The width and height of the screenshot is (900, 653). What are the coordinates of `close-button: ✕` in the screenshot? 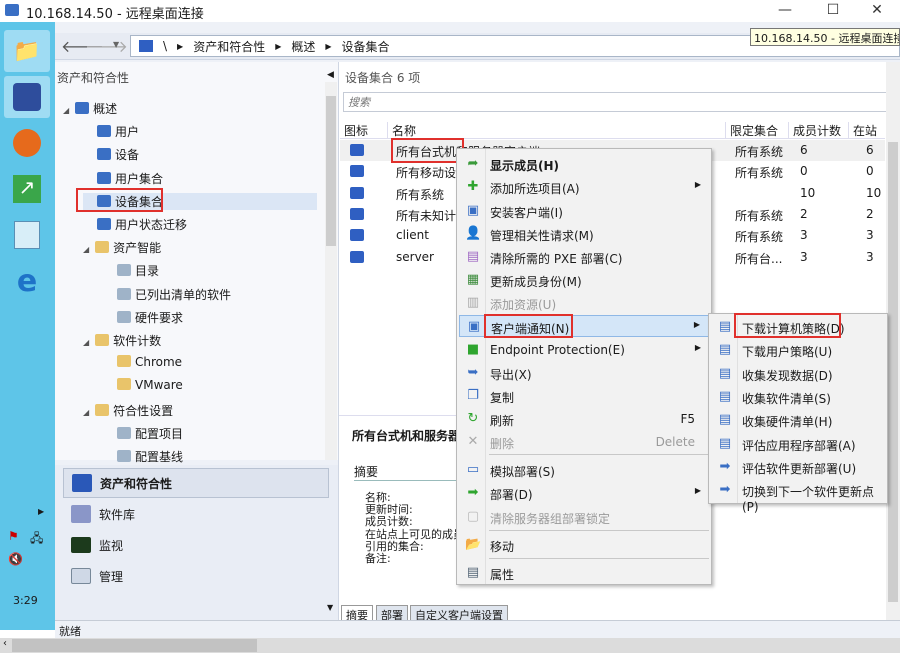 It's located at (877, 10).